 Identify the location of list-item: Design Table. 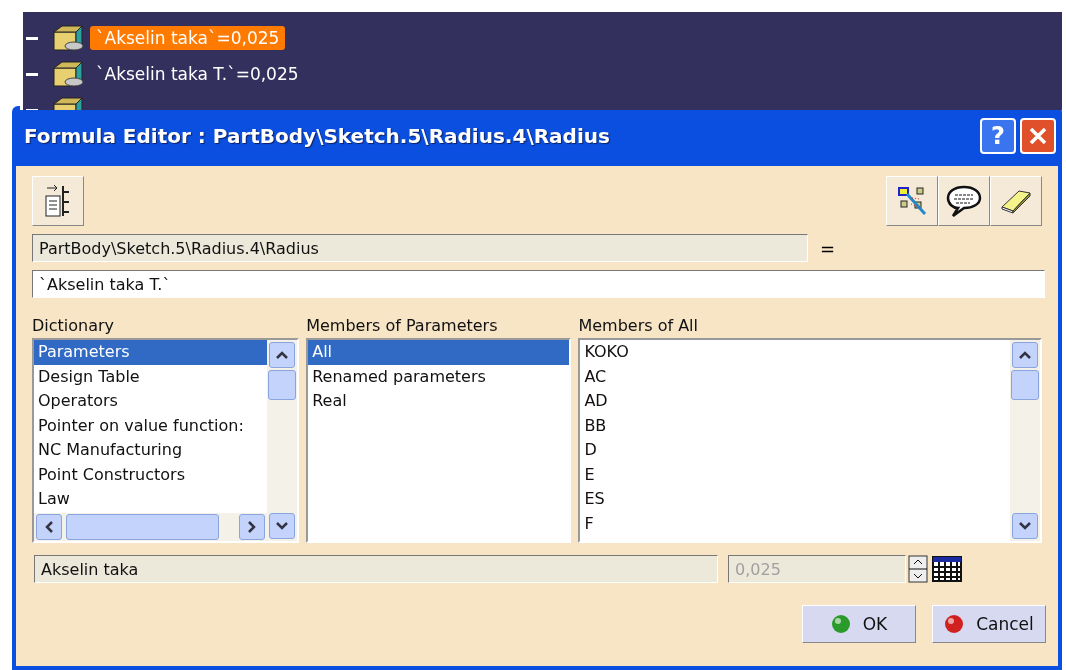
(151, 376).